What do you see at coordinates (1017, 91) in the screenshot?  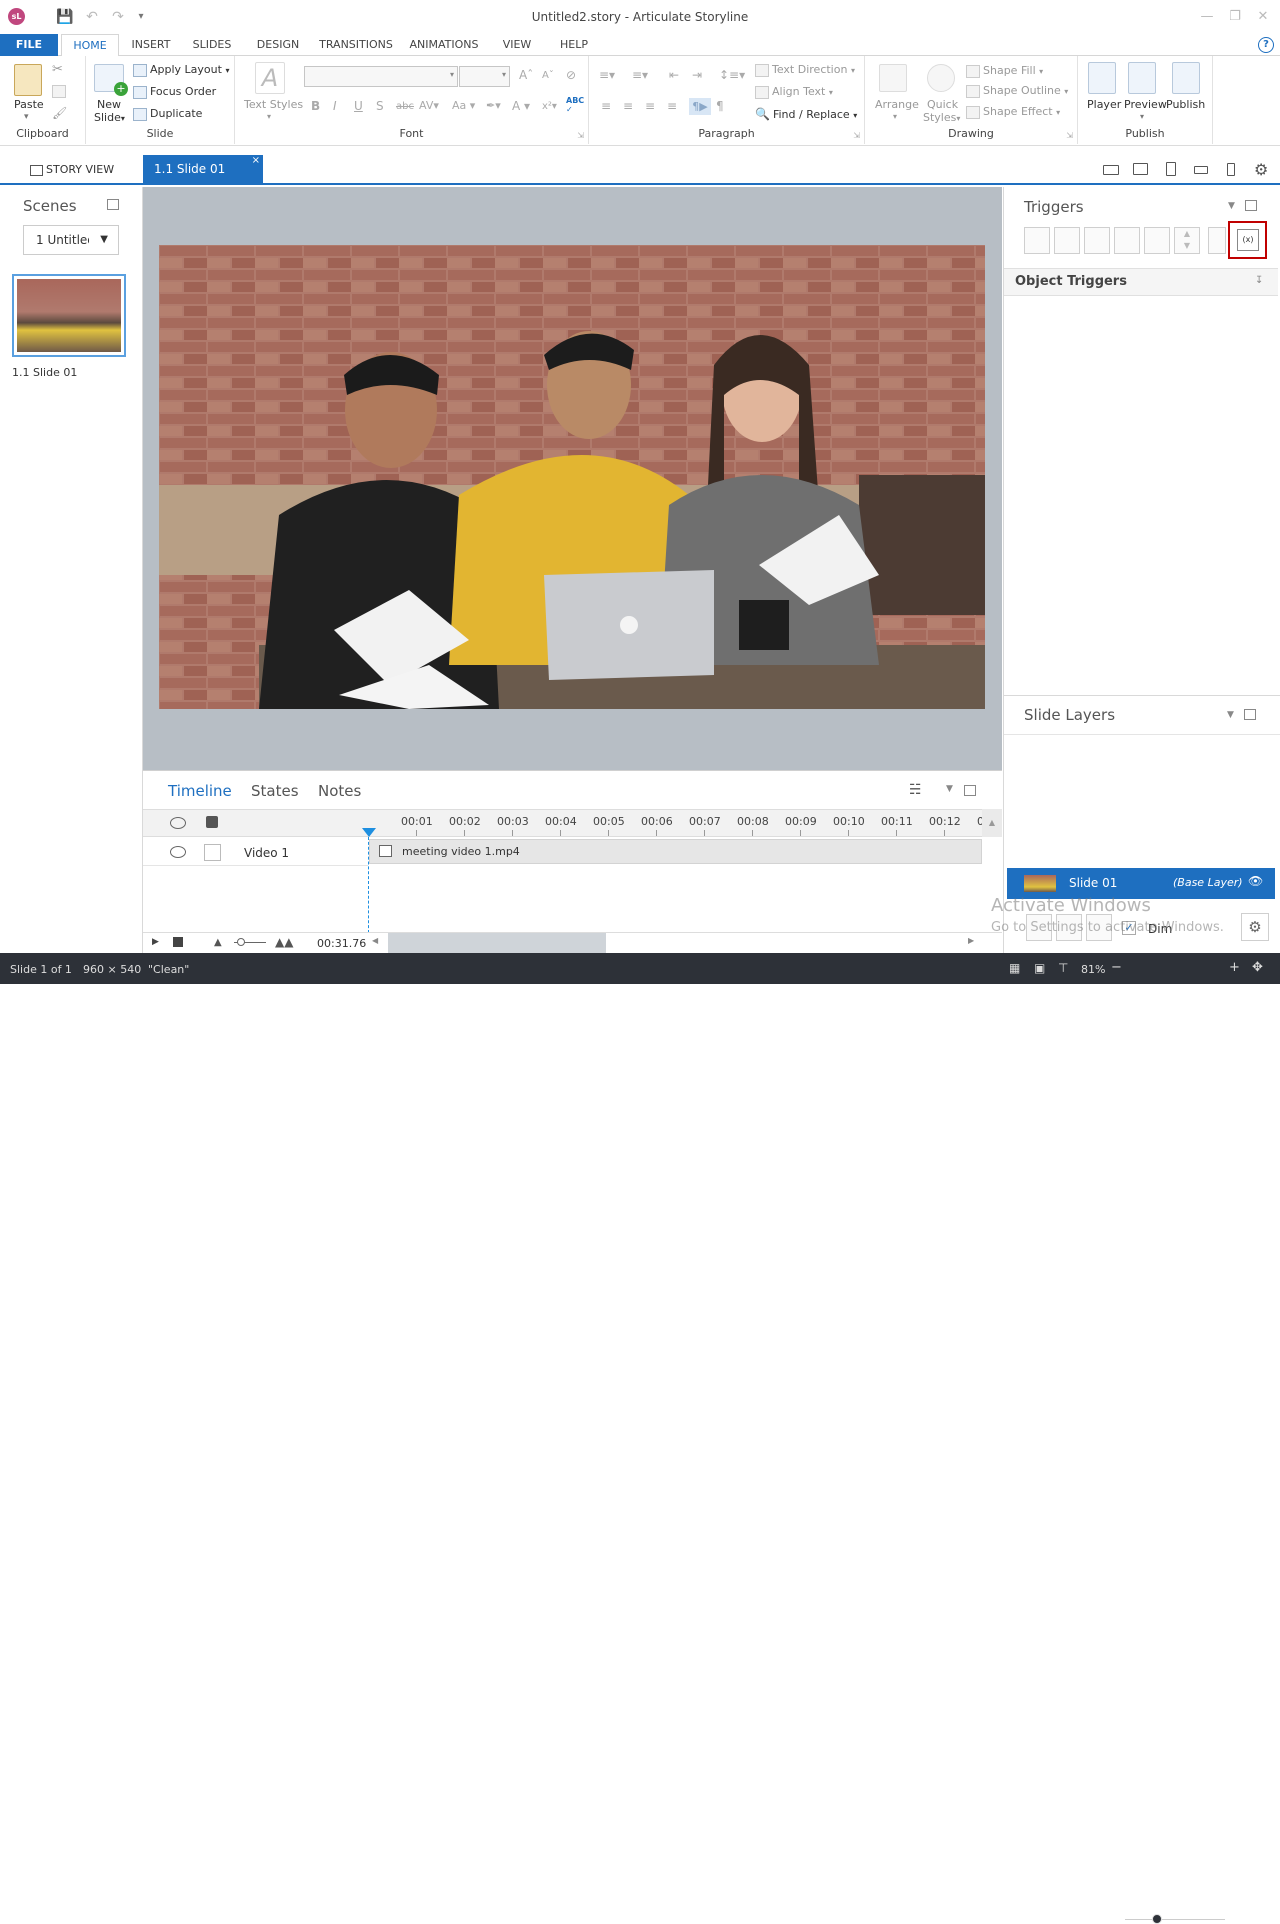 I see `shape-outline-button: Shape Outline ▾` at bounding box center [1017, 91].